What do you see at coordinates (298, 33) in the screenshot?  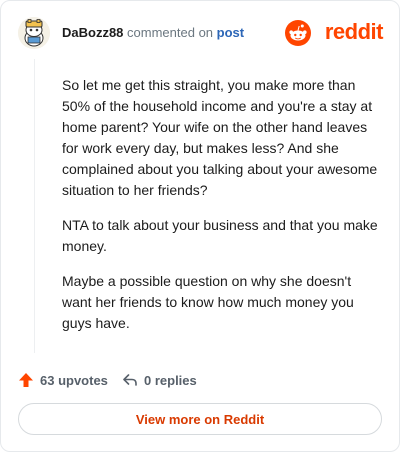 I see `reddit-alien-icon` at bounding box center [298, 33].